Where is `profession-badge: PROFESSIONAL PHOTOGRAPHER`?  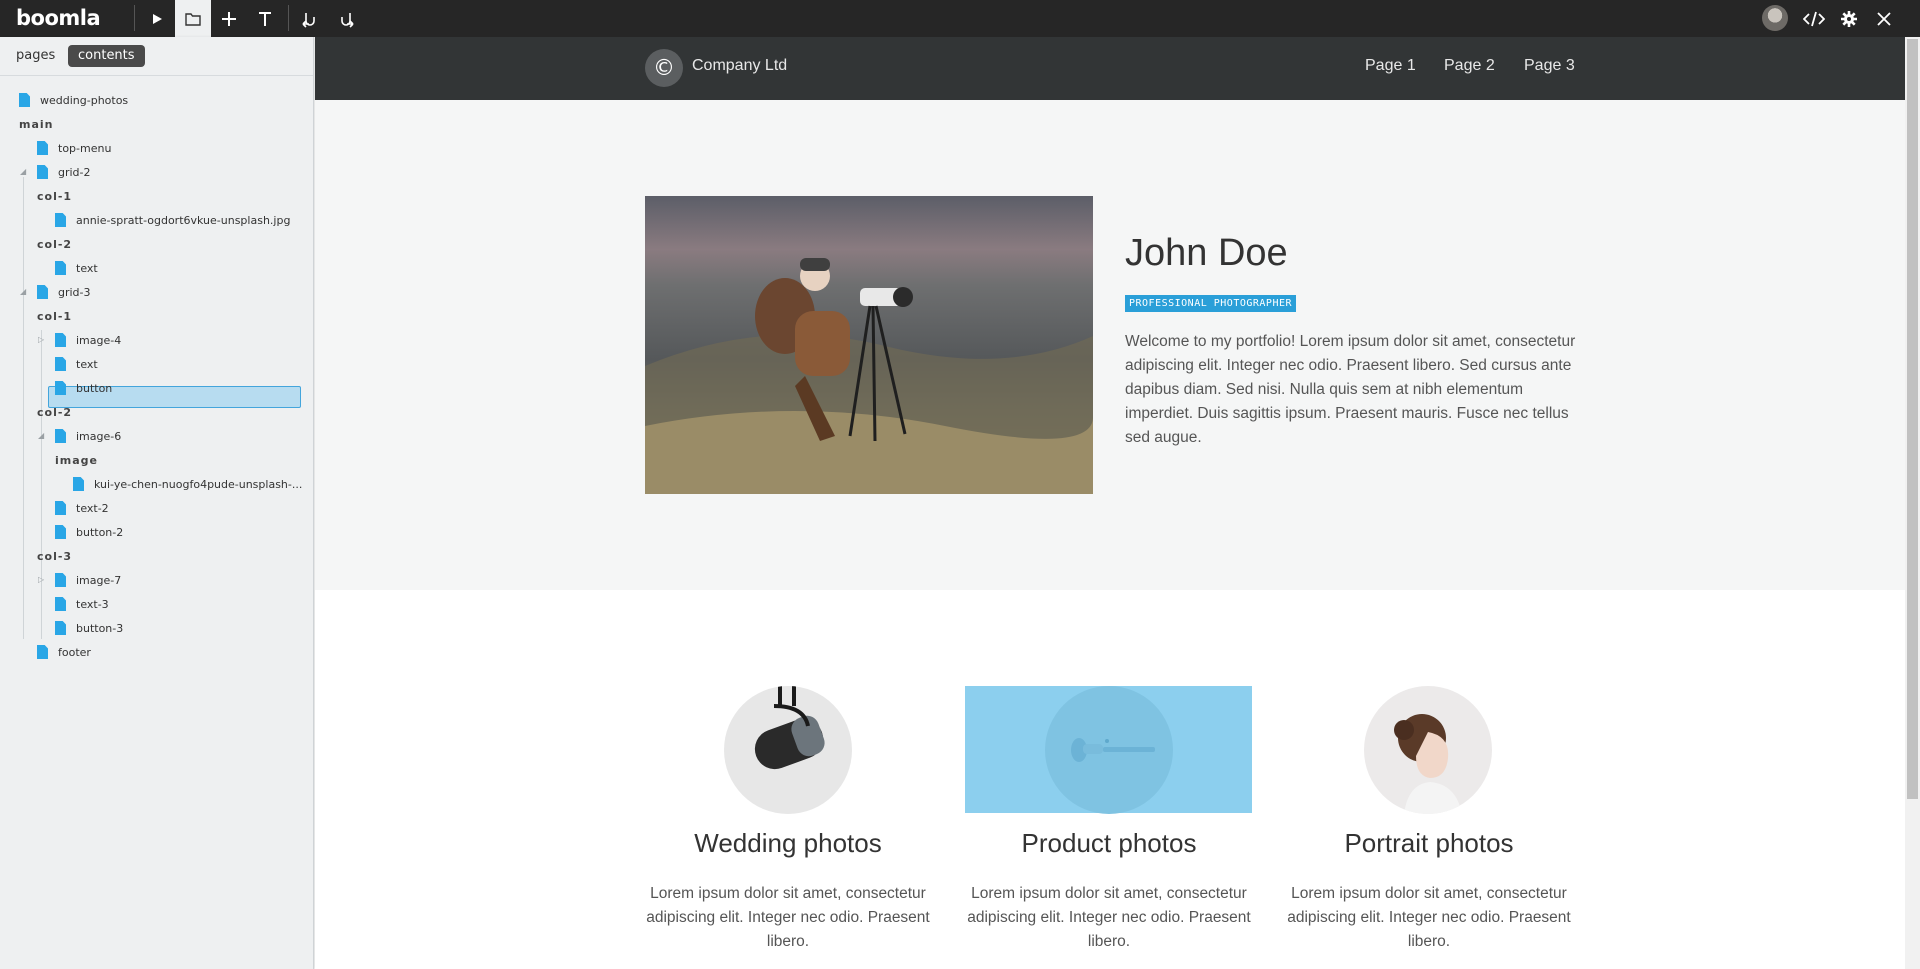
profession-badge: PROFESSIONAL PHOTOGRAPHER is located at coordinates (1211, 303).